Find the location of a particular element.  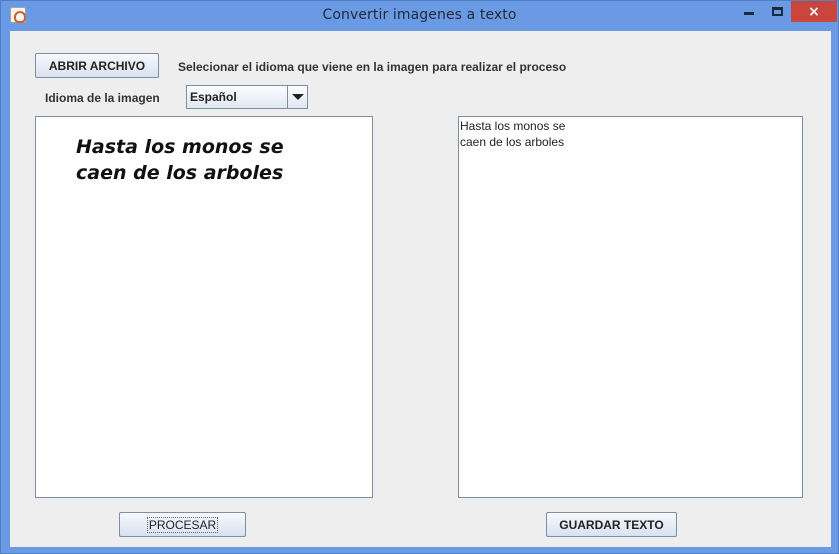

save-text-button: GUARDAR TEXTO is located at coordinates (611, 524).